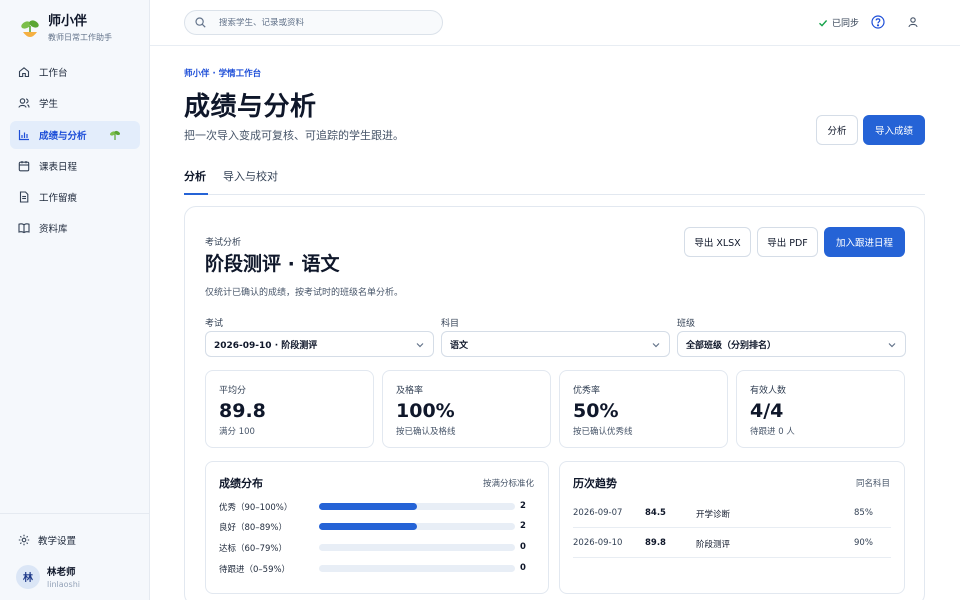  I want to click on distribution-row: 良好（80–89%） 2, so click(374, 527).